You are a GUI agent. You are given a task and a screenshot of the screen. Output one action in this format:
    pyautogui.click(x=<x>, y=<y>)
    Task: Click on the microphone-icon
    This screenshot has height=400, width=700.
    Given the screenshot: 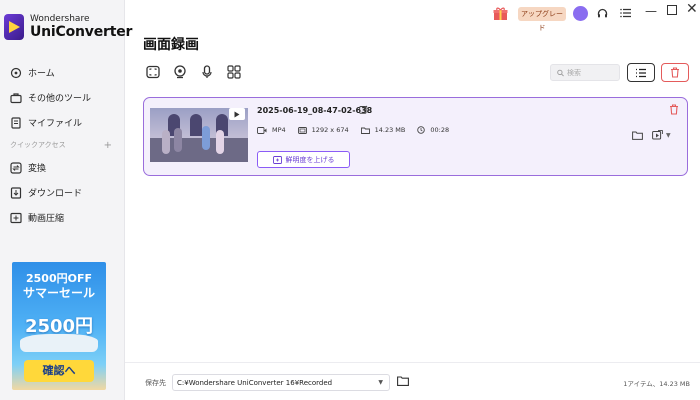 What is the action you would take?
    pyautogui.click(x=207, y=71)
    